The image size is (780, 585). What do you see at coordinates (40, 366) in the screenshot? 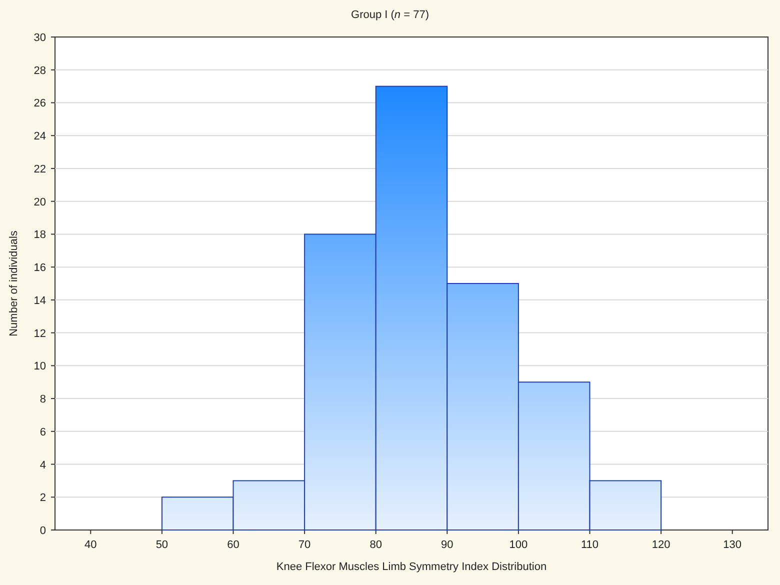
I see `axis-tick-label: 10` at bounding box center [40, 366].